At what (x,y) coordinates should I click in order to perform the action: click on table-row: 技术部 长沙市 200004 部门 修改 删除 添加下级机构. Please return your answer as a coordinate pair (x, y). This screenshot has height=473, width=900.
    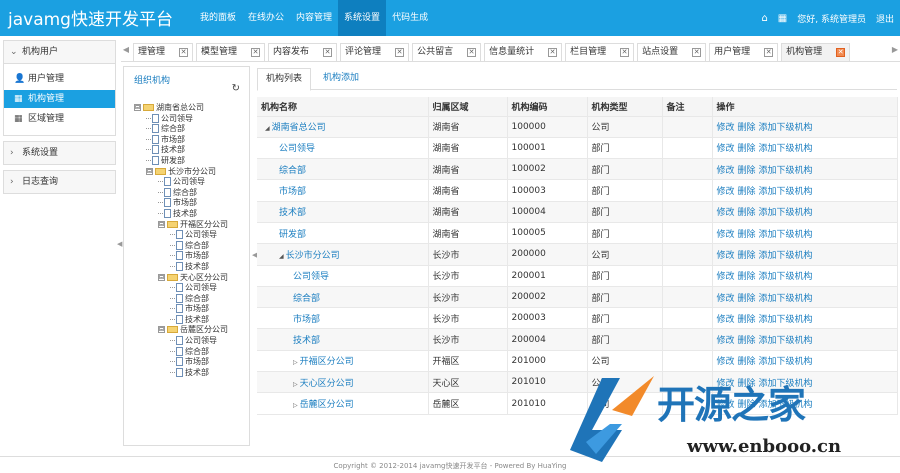
    Looking at the image, I should click on (577, 339).